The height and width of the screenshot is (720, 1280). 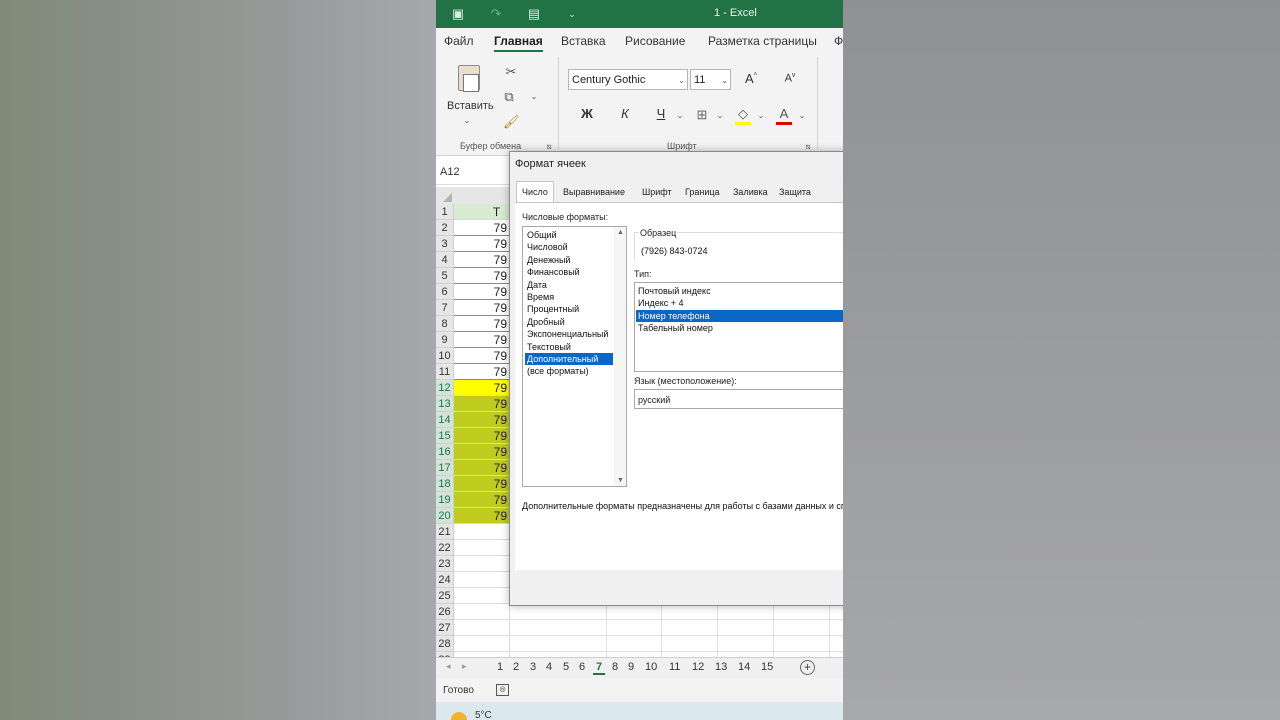 What do you see at coordinates (445, 644) in the screenshot?
I see `row-header: 28` at bounding box center [445, 644].